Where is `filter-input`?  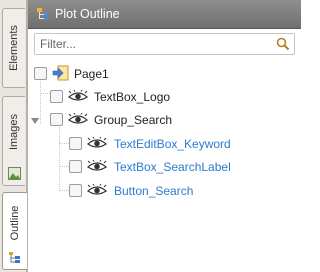 filter-input is located at coordinates (150, 44).